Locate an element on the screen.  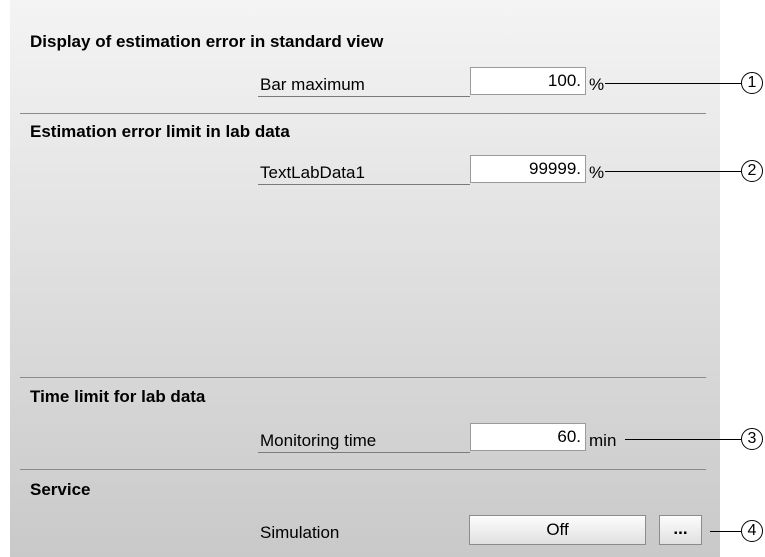
bar-maximum-label: Bar maximum is located at coordinates (312, 84).